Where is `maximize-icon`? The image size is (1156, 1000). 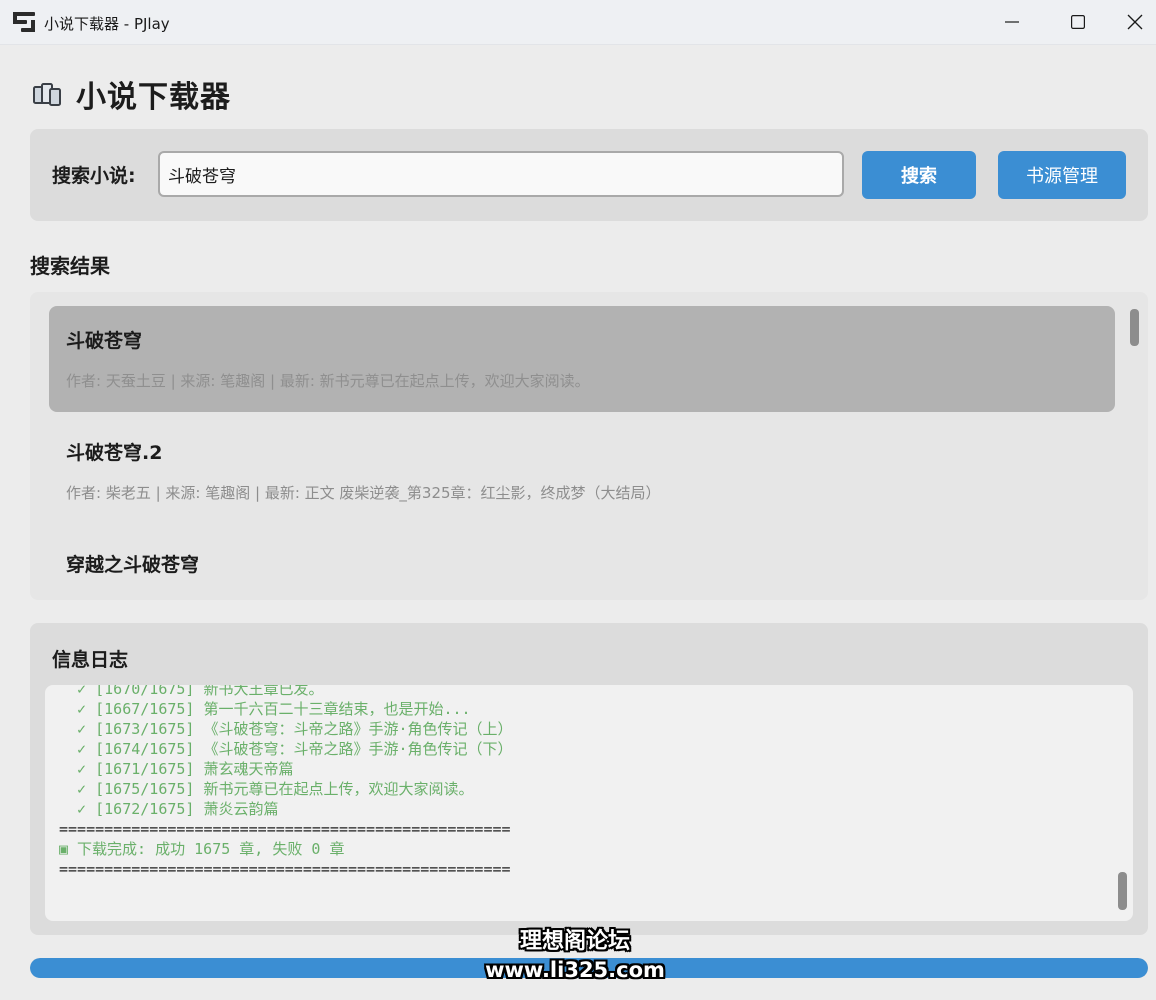
maximize-icon is located at coordinates (1078, 22).